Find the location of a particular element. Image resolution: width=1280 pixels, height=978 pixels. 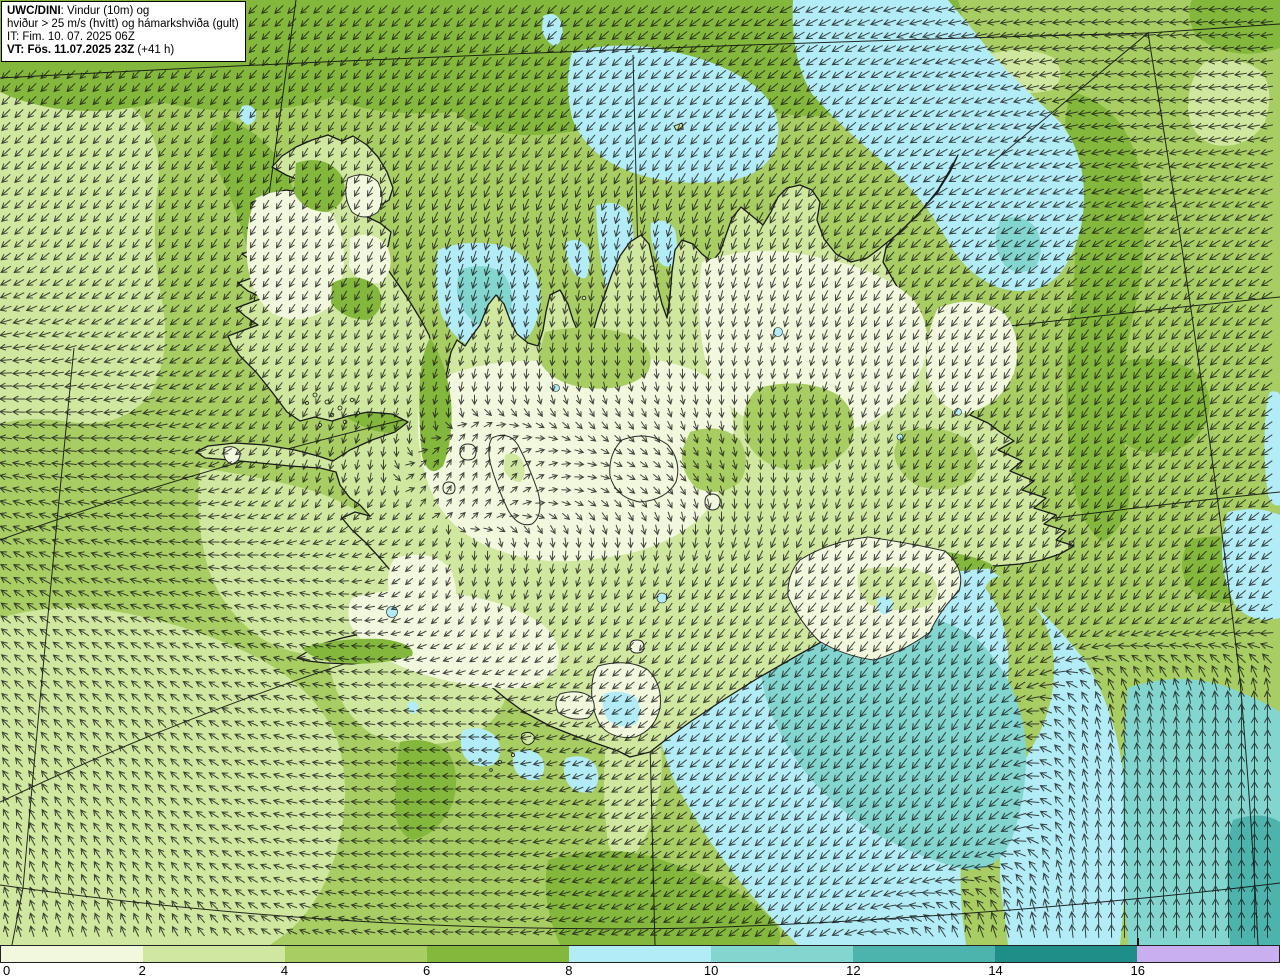

colorbar-label-14: 14 is located at coordinates (995, 970).